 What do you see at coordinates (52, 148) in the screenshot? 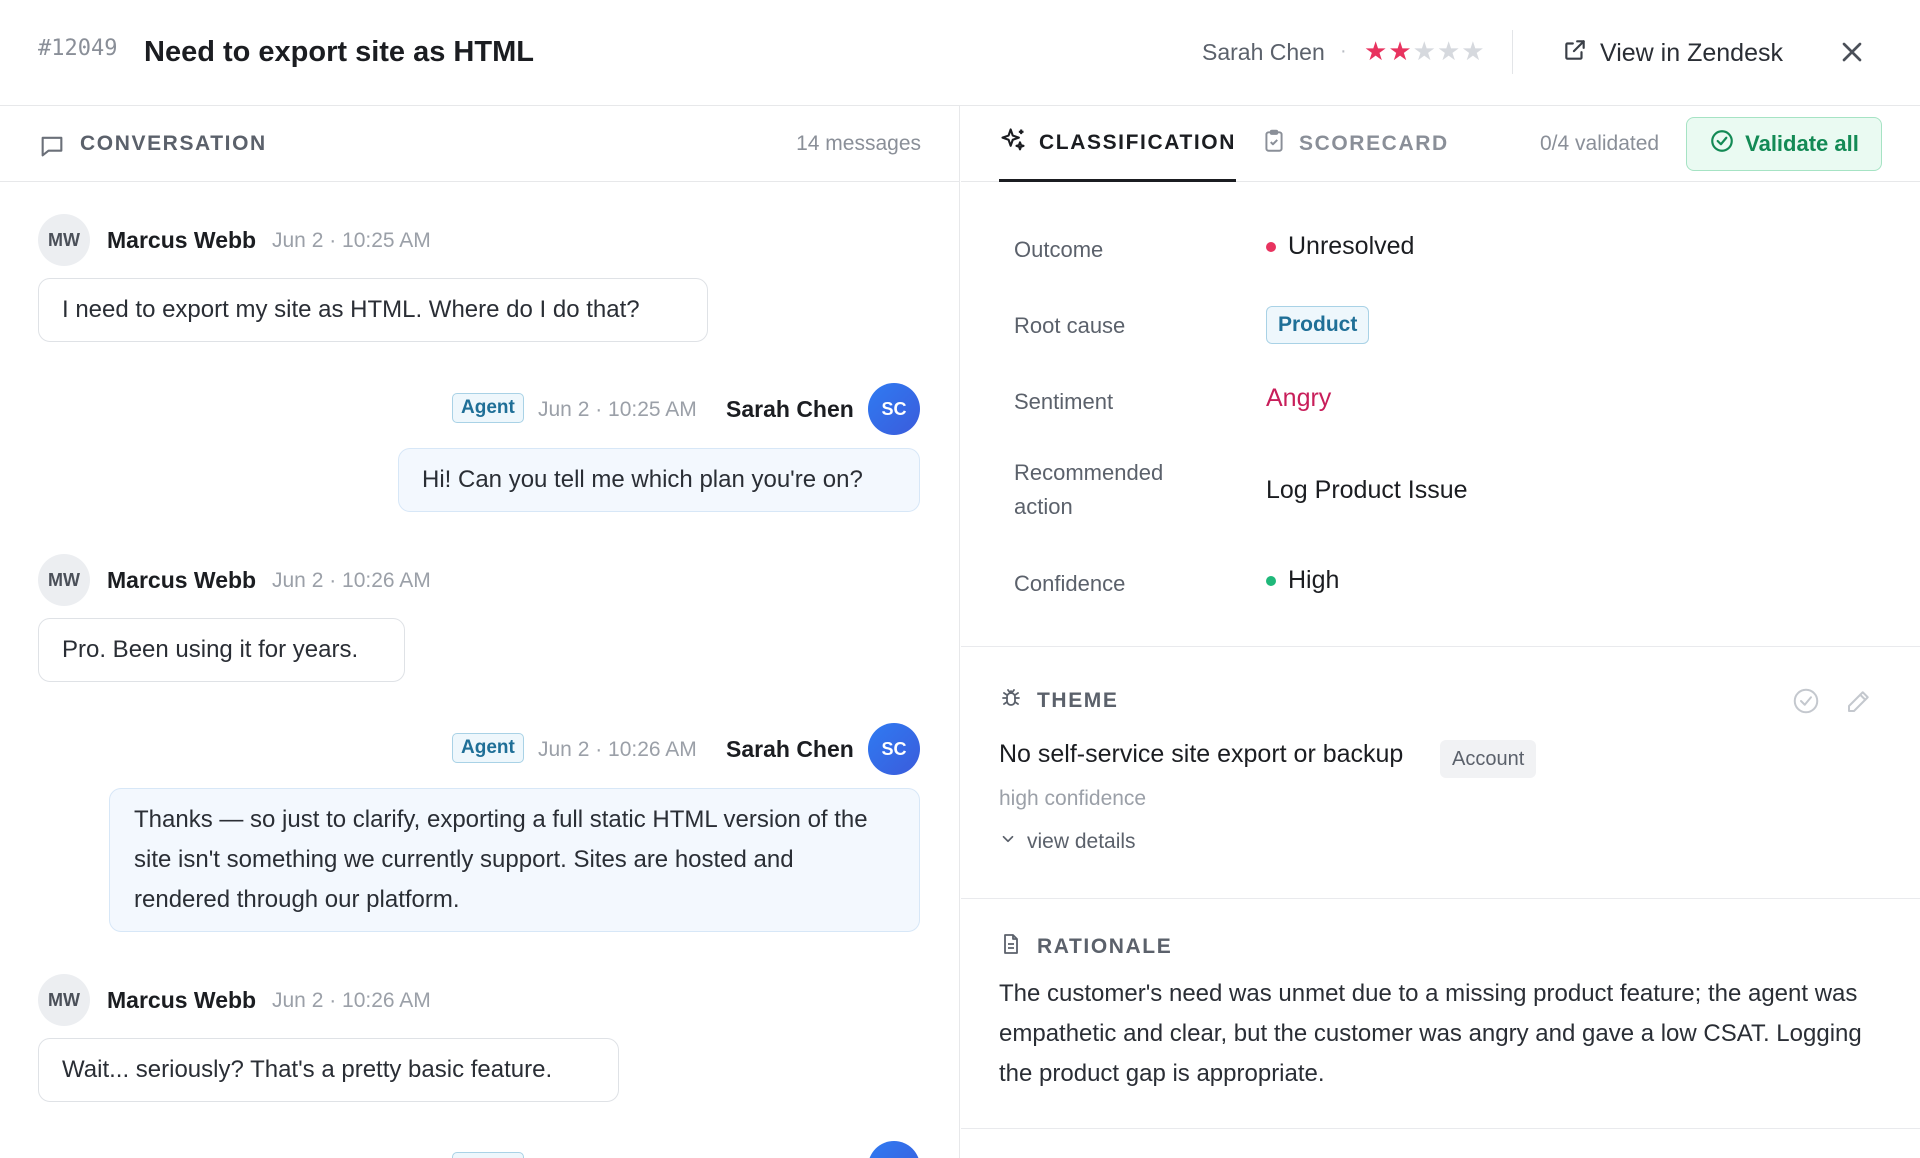
I see `chat-icon` at bounding box center [52, 148].